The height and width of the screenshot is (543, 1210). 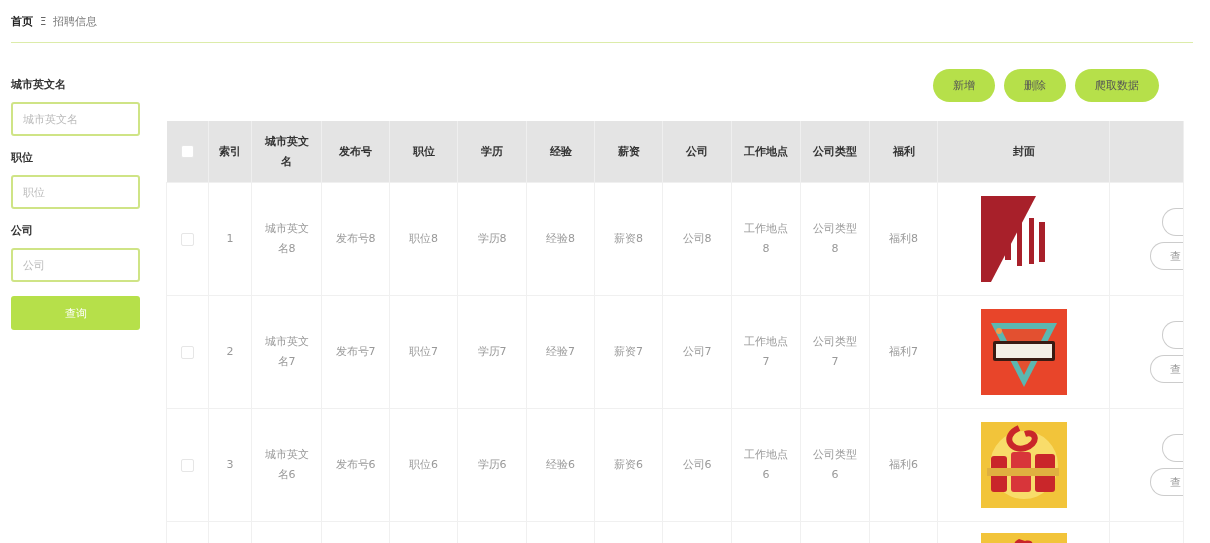 What do you see at coordinates (39, 85) in the screenshot?
I see `field-label: 城市英文名` at bounding box center [39, 85].